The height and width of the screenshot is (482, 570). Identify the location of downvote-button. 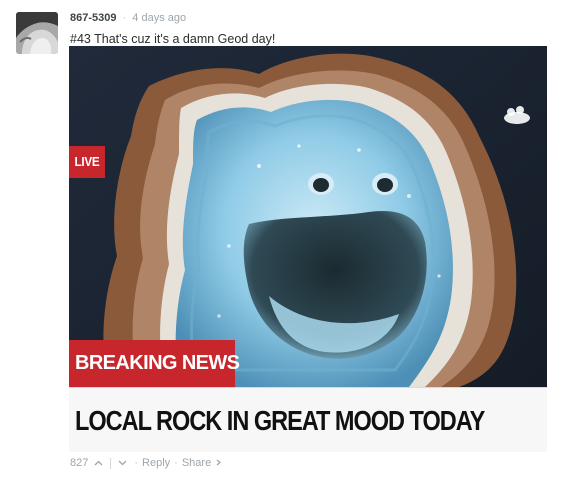
(122, 463).